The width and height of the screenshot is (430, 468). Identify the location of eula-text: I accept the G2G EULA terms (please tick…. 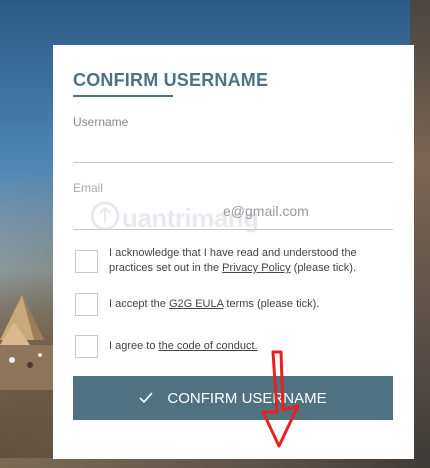
(214, 304).